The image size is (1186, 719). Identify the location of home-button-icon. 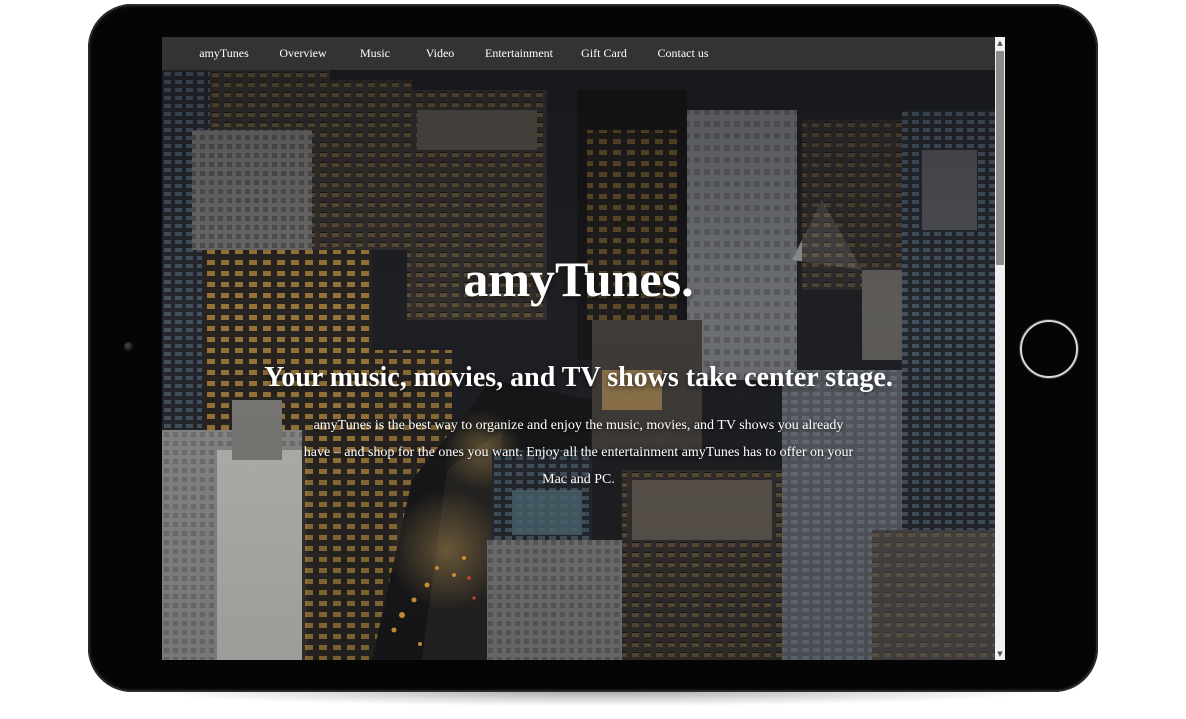
(1049, 349).